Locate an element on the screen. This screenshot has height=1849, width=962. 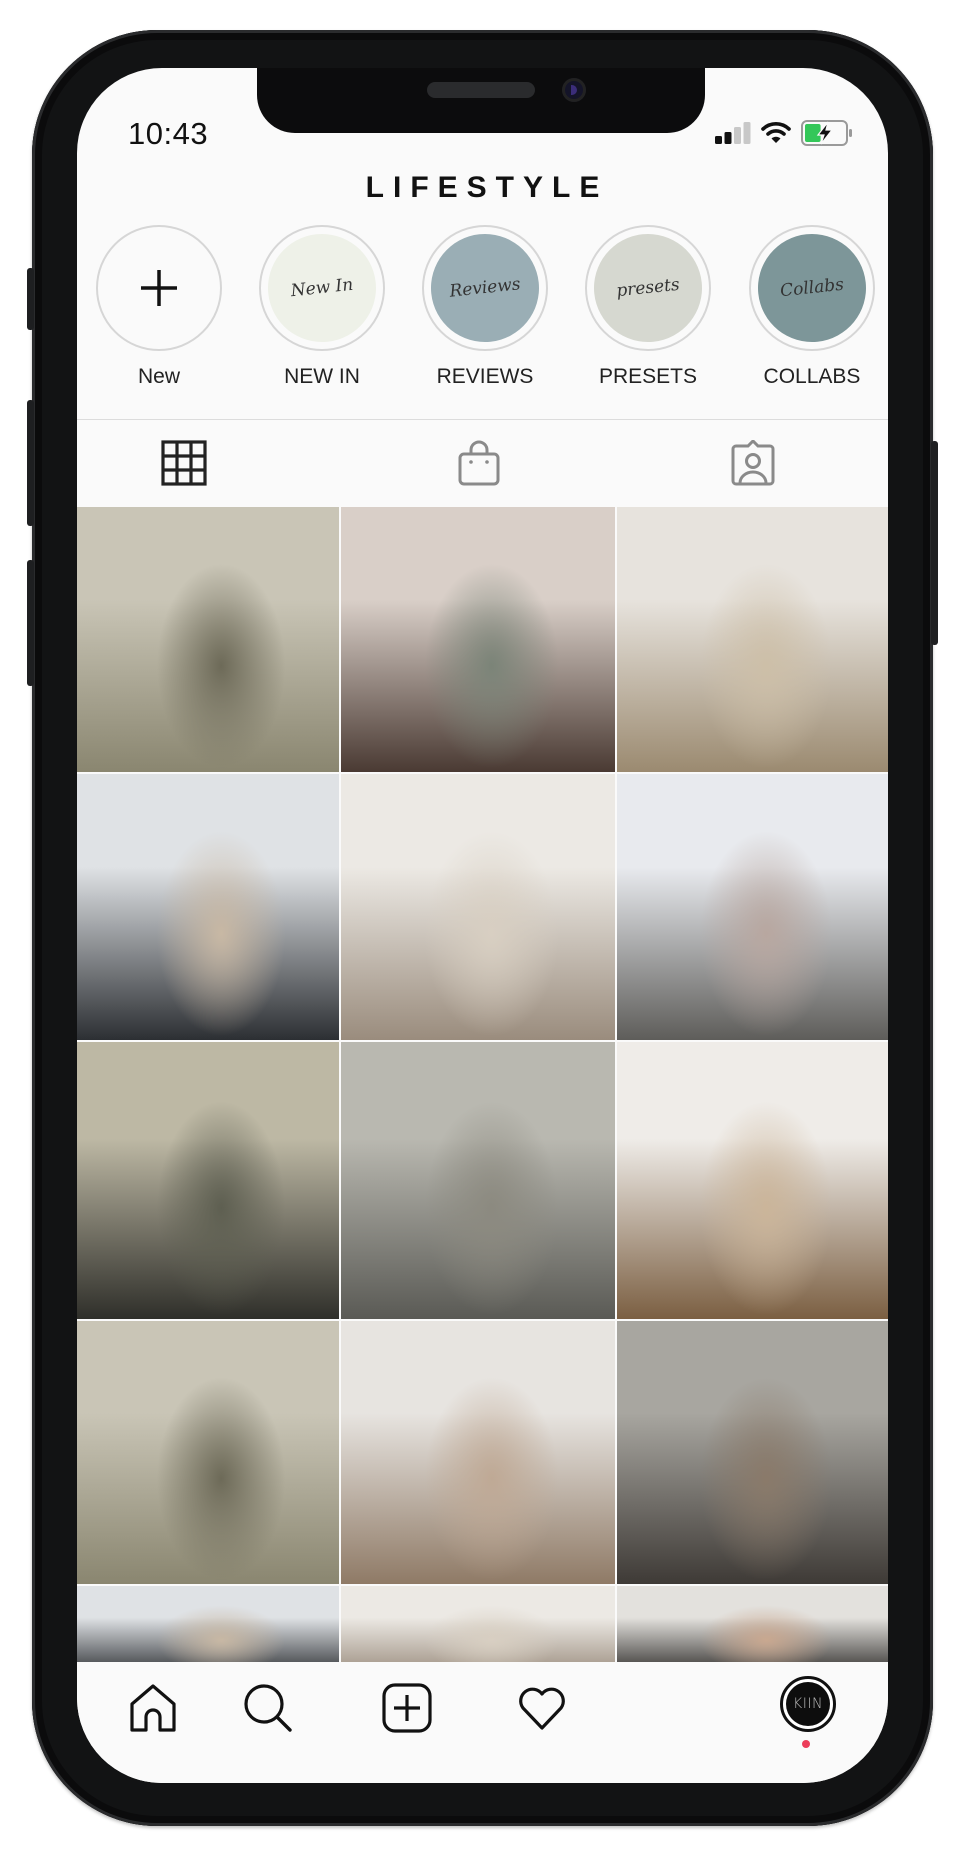
earpiece-speaker is located at coordinates (481, 90).